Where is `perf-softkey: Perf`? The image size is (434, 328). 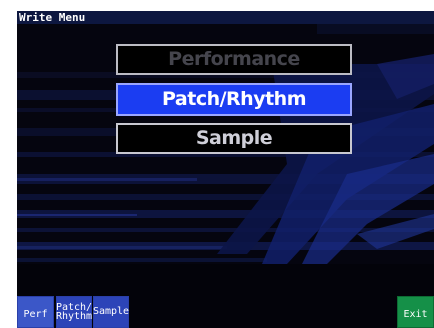 perf-softkey: Perf is located at coordinates (35, 312).